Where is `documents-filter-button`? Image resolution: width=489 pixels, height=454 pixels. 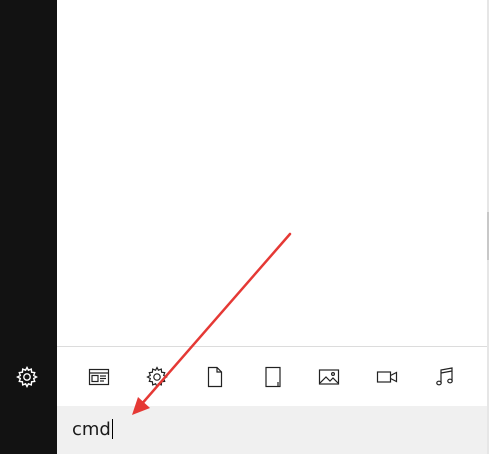
documents-filter-button is located at coordinates (215, 377).